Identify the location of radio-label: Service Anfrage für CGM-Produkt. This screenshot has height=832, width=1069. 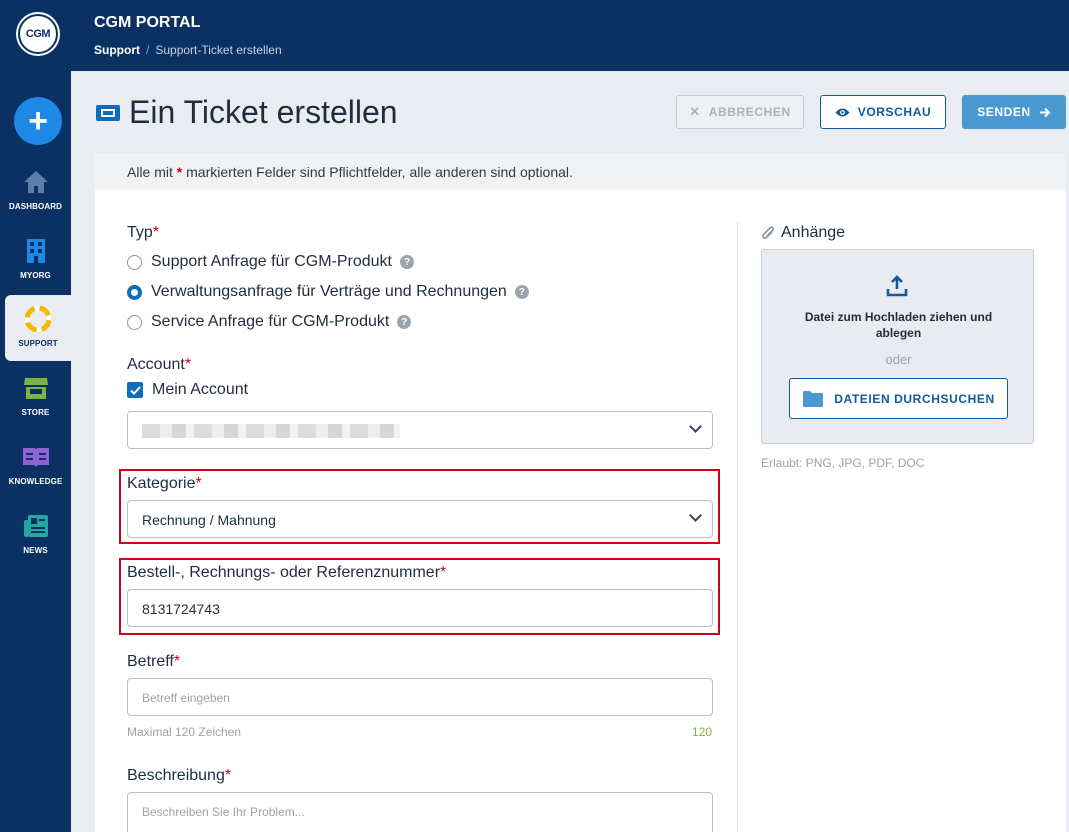
(270, 321).